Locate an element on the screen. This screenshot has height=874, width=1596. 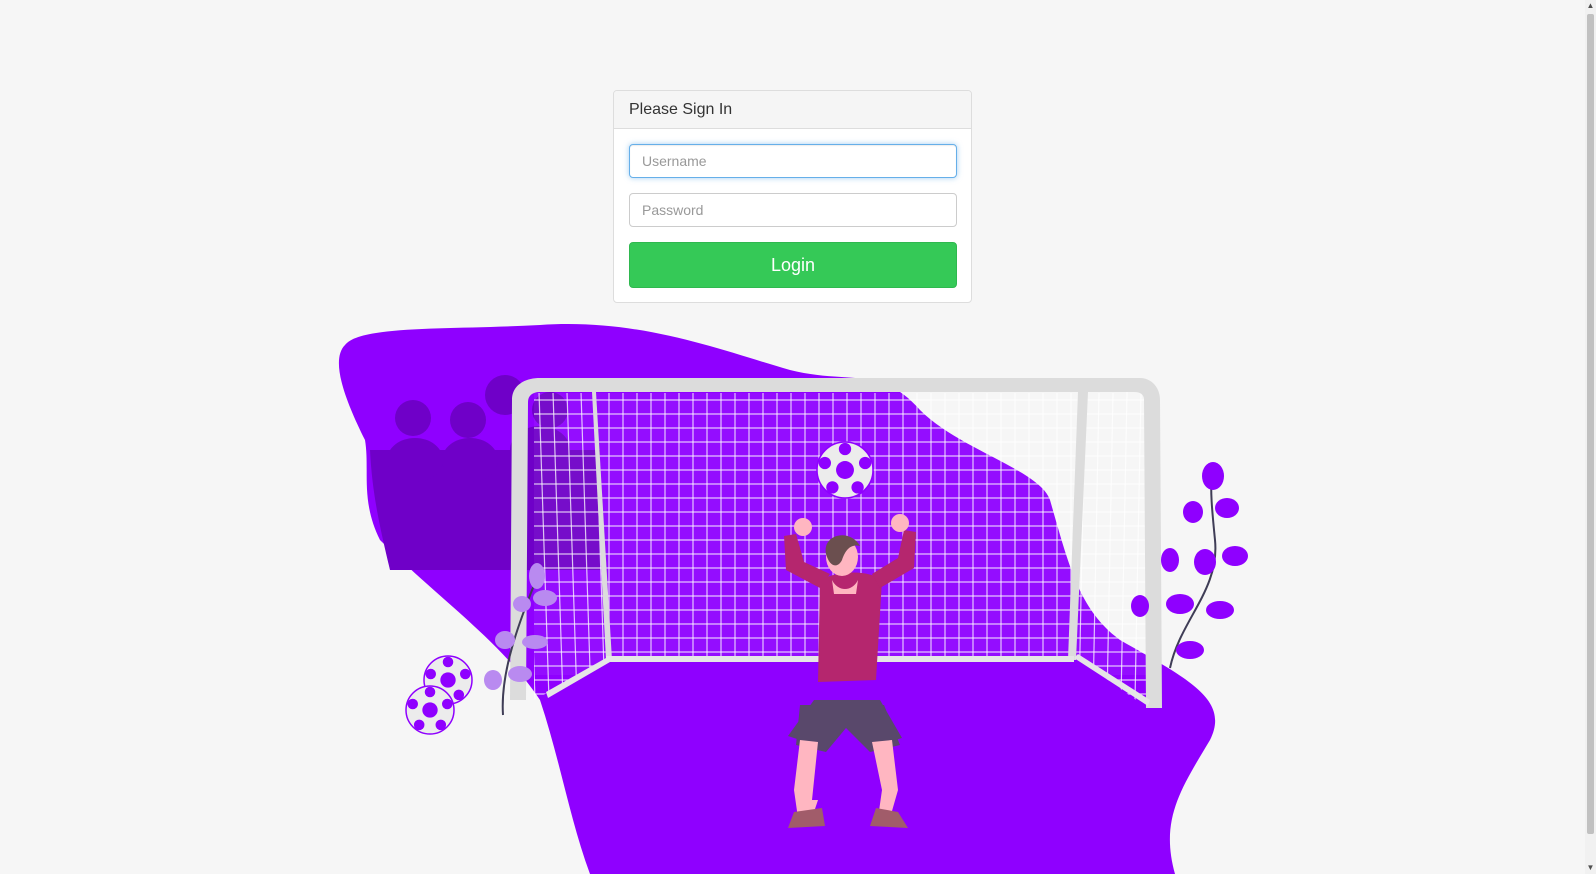
login-form: Login is located at coordinates (792, 215).